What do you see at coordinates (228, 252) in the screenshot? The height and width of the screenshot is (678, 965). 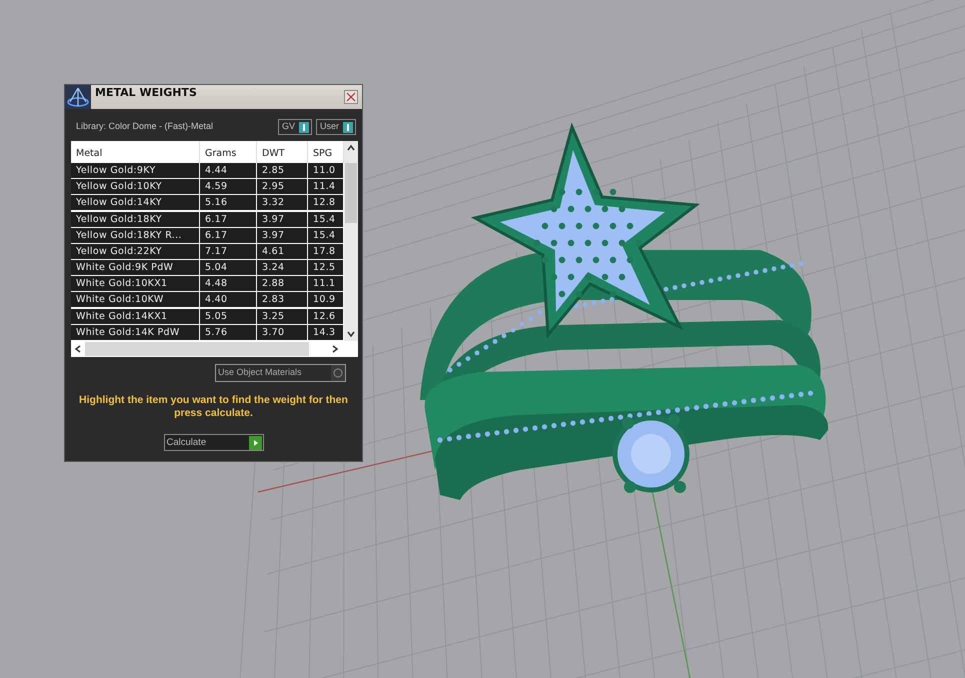 I see `table-cell: 7.17` at bounding box center [228, 252].